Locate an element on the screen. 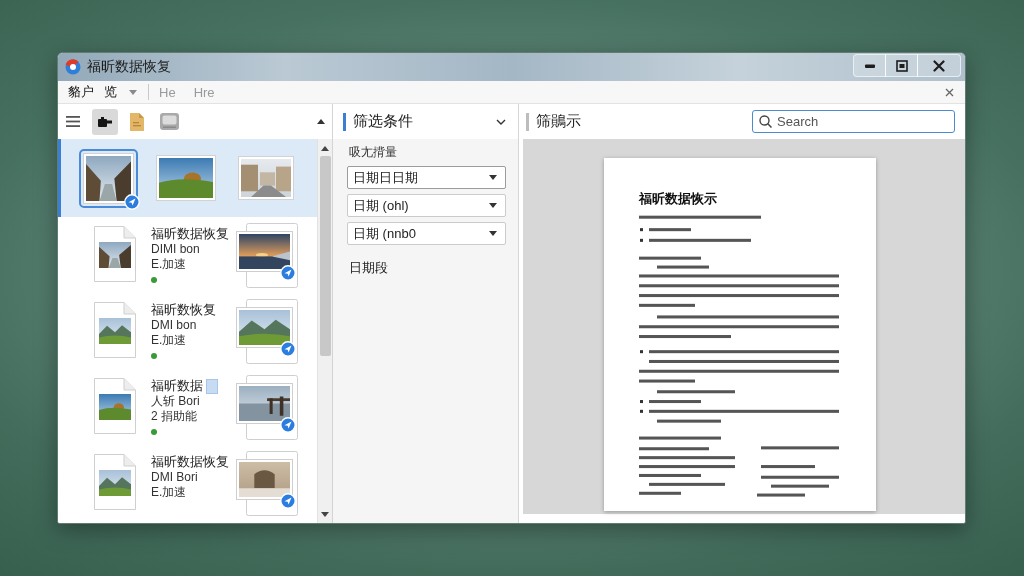 The height and width of the screenshot is (576, 1024). maximize-icon is located at coordinates (901, 65).